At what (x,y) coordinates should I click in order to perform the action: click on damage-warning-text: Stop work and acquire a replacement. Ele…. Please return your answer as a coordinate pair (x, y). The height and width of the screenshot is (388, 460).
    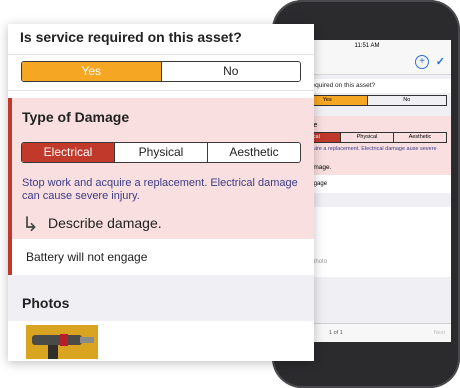
    Looking at the image, I should click on (160, 189).